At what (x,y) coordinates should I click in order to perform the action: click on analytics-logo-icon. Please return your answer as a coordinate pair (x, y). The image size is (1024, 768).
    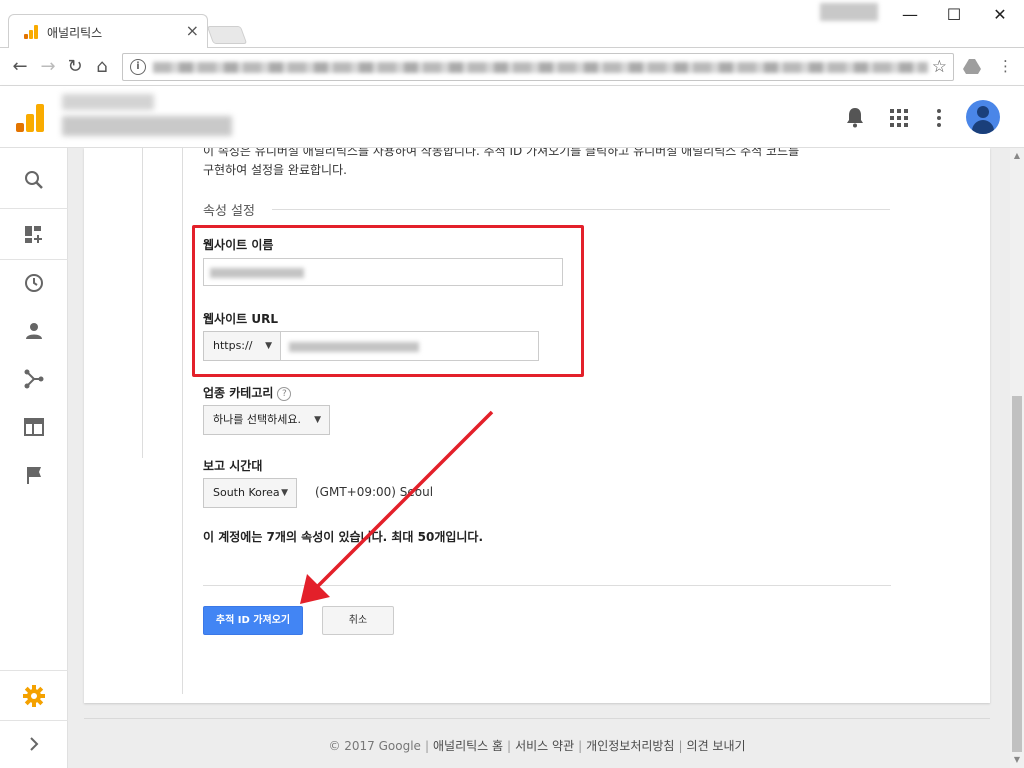
    Looking at the image, I should click on (30, 118).